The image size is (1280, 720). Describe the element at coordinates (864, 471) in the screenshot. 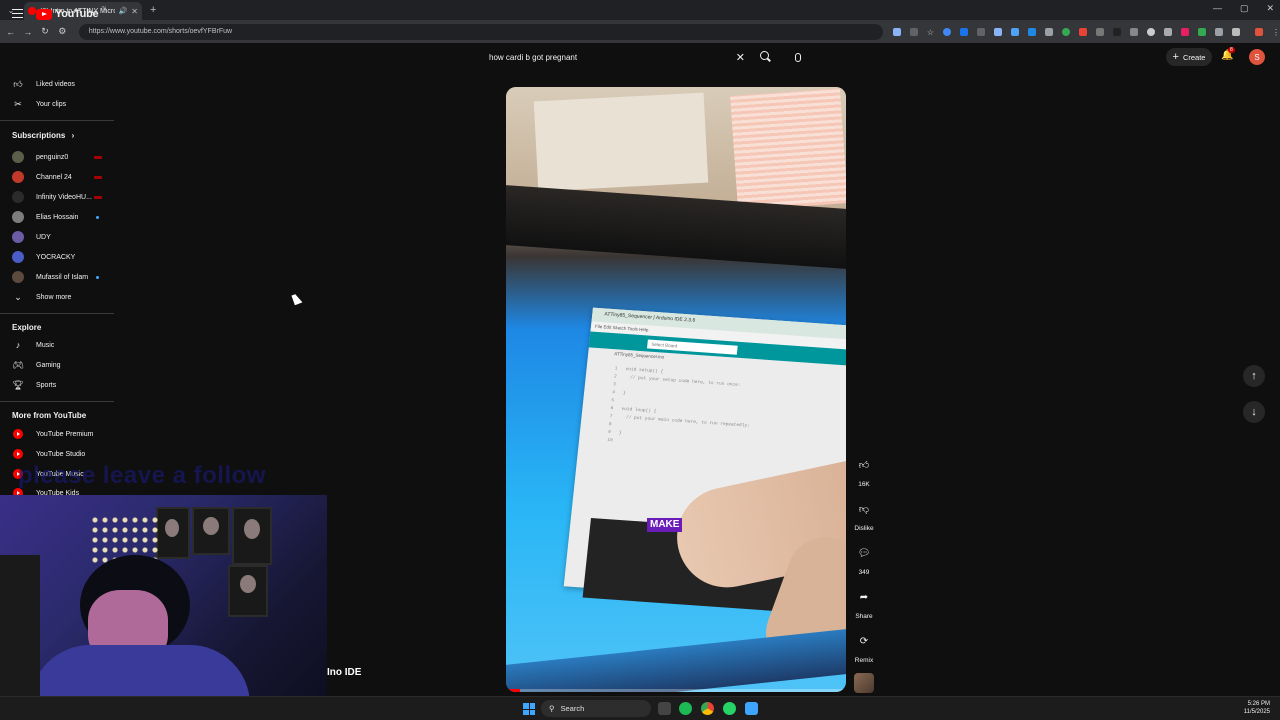

I see `like-button: 👍︎ 16K` at that location.